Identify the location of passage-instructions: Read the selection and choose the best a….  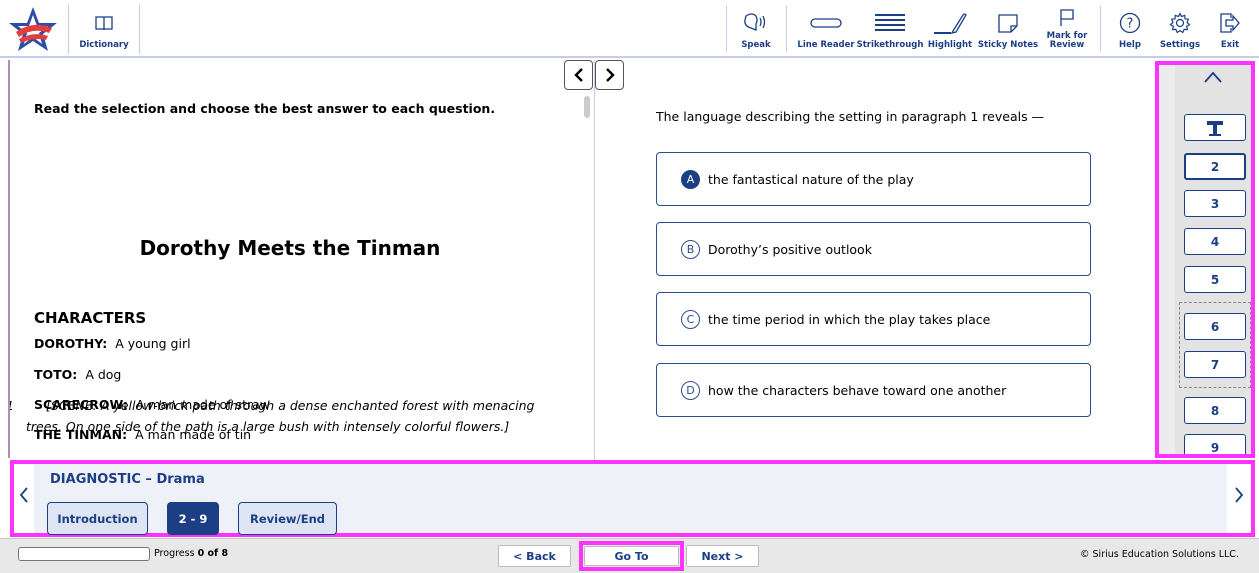
(265, 108).